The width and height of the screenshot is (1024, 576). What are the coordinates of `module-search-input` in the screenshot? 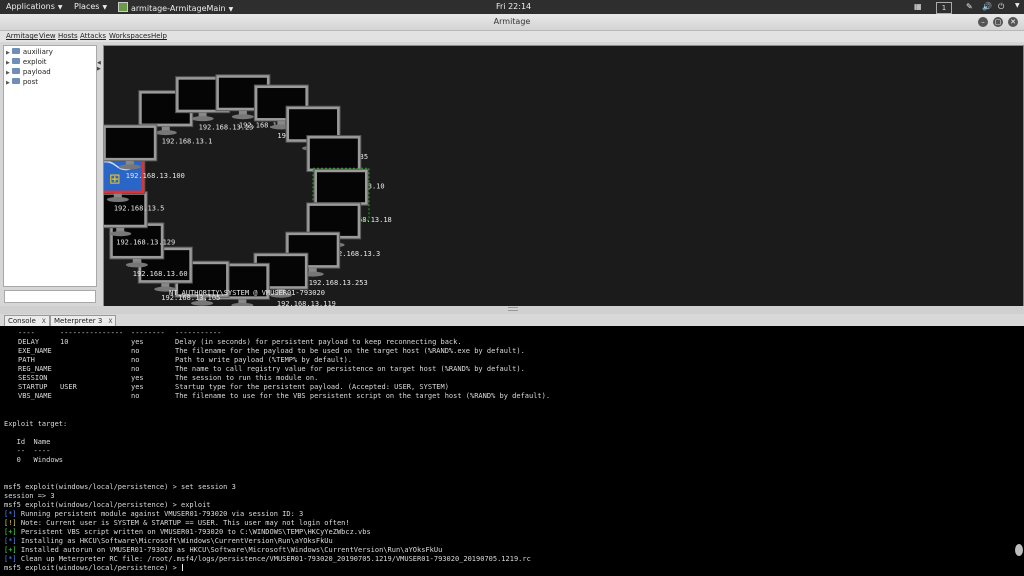 It's located at (50, 296).